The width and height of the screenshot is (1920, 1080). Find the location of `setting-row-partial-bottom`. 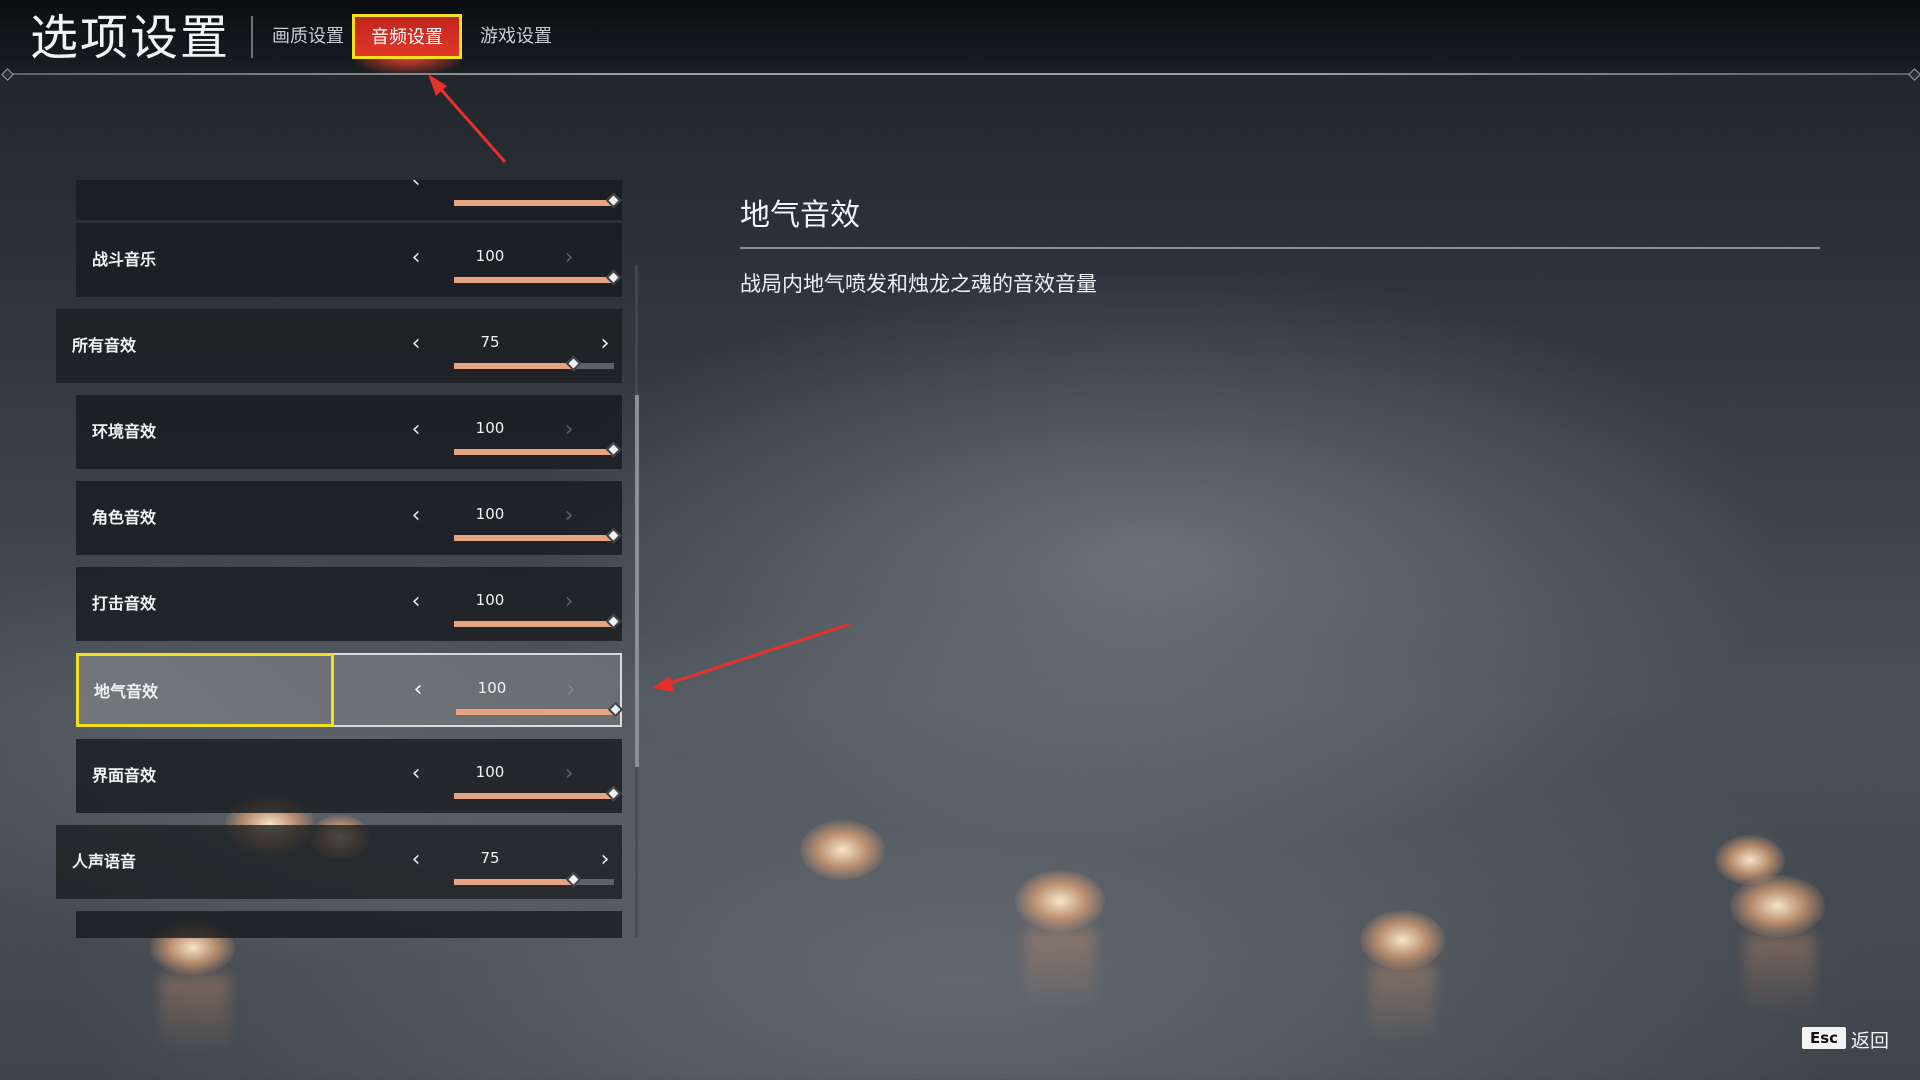

setting-row-partial-bottom is located at coordinates (349, 924).